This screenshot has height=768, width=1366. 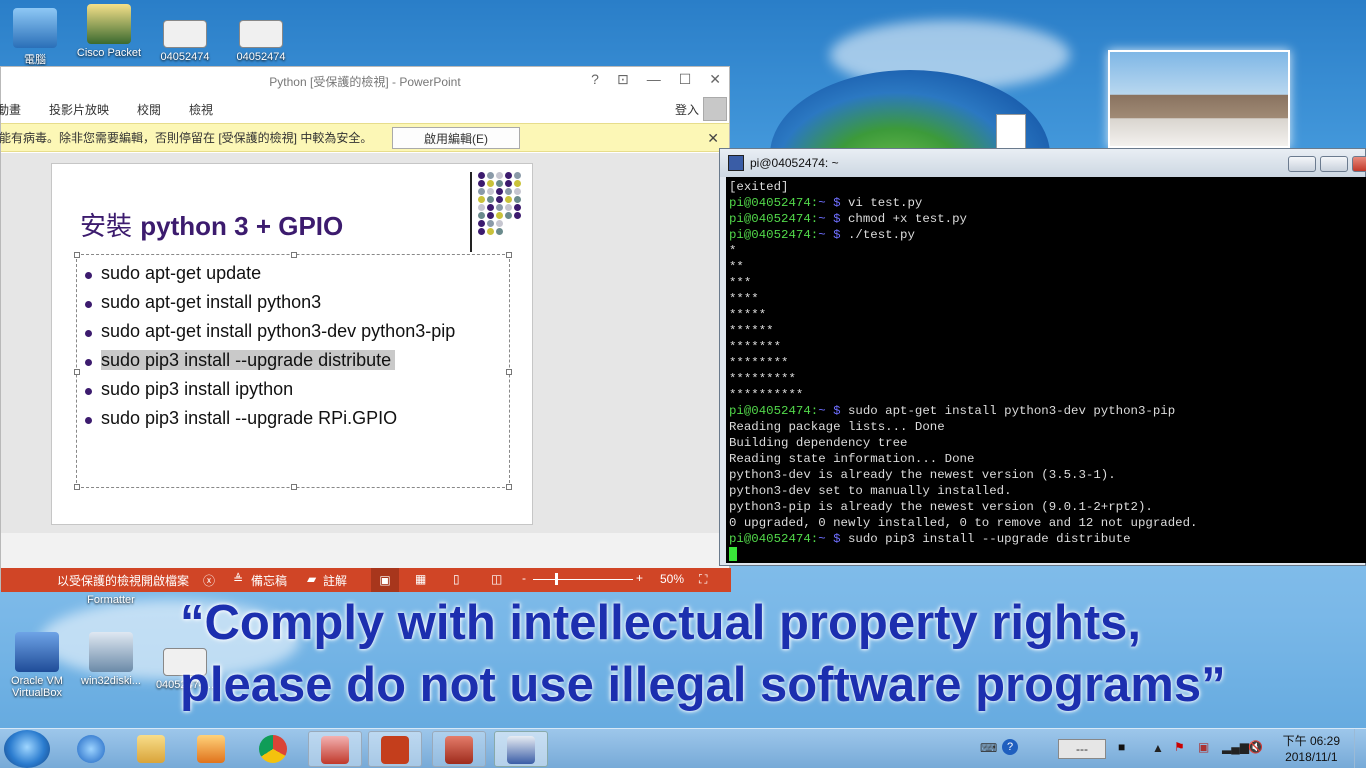 I want to click on zoom-in-button: +, so click(x=639, y=578).